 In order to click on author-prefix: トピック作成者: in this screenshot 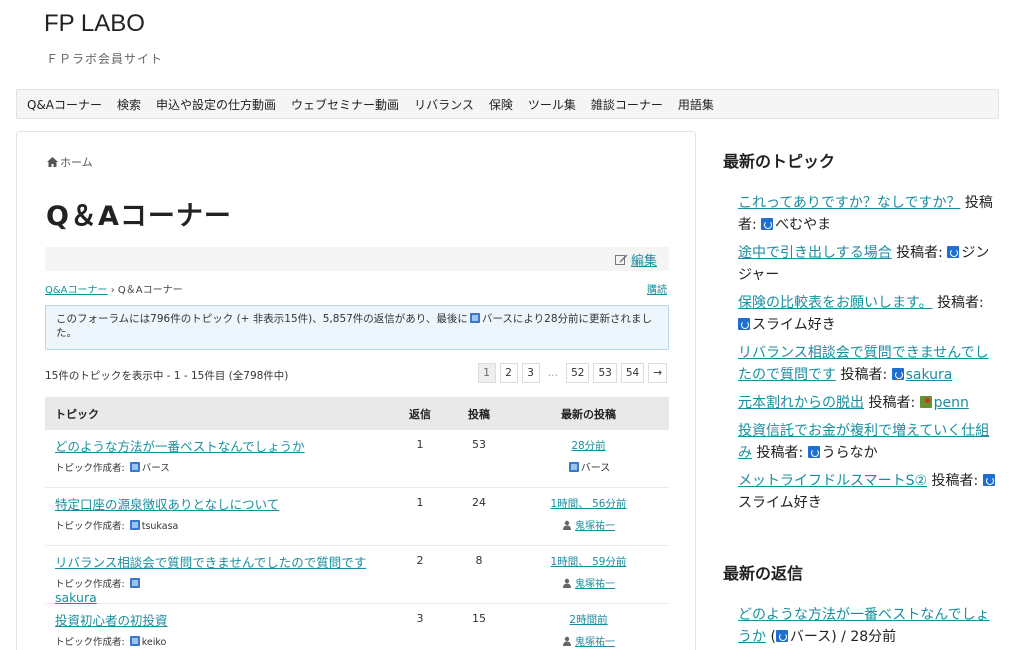, I will do `click(90, 584)`.